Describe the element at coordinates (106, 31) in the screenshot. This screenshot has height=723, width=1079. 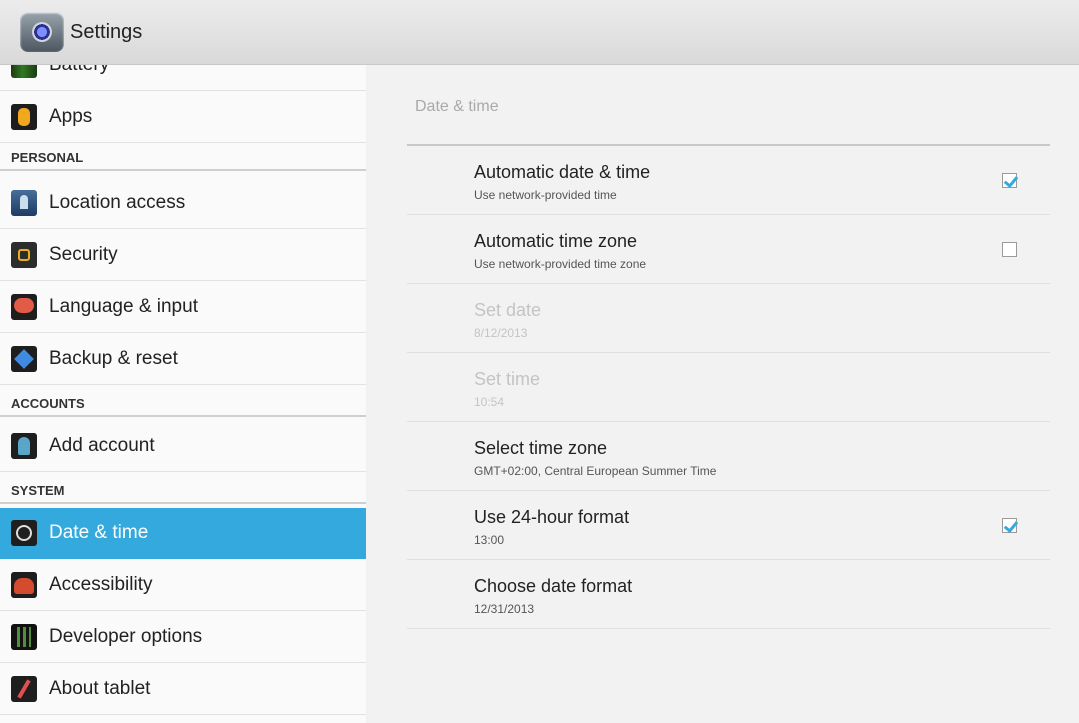
I see `app-title: Settings` at that location.